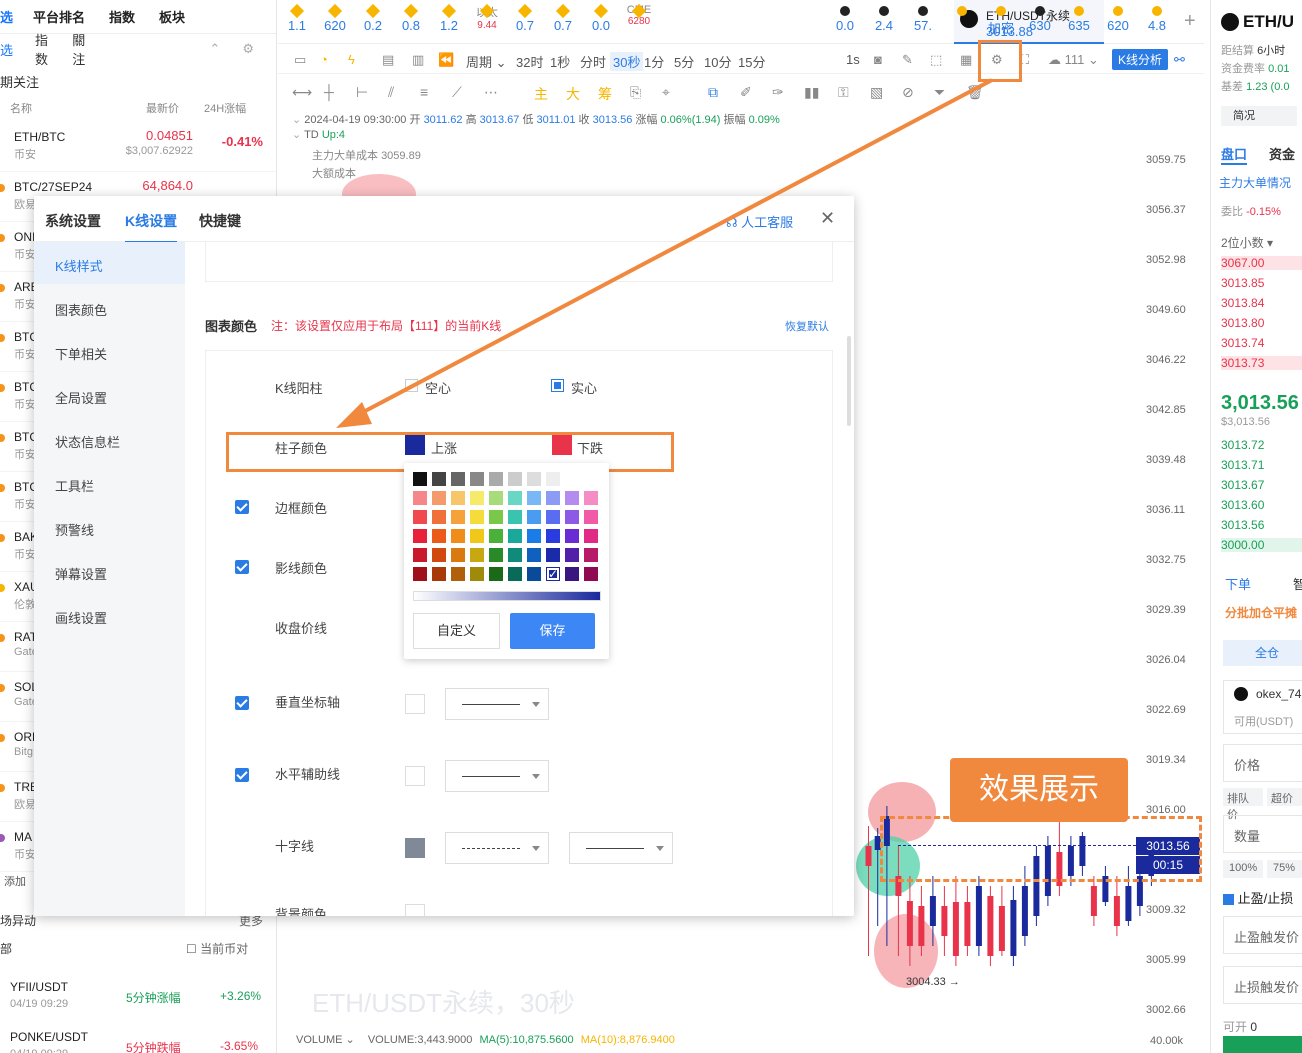  I want to click on qty-100-button: 100%, so click(1243, 869).